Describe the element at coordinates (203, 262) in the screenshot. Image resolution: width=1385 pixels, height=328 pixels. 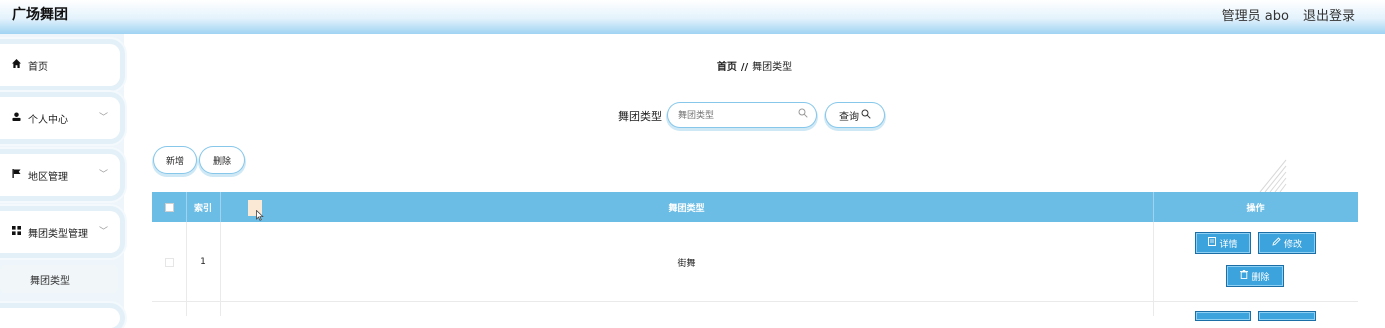
I see `row-index: 1` at that location.